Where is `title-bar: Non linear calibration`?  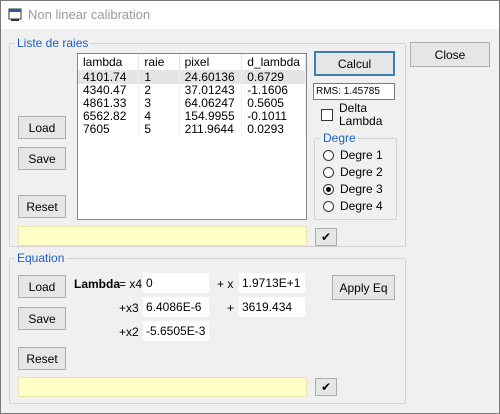
title-bar: Non linear calibration is located at coordinates (250, 15).